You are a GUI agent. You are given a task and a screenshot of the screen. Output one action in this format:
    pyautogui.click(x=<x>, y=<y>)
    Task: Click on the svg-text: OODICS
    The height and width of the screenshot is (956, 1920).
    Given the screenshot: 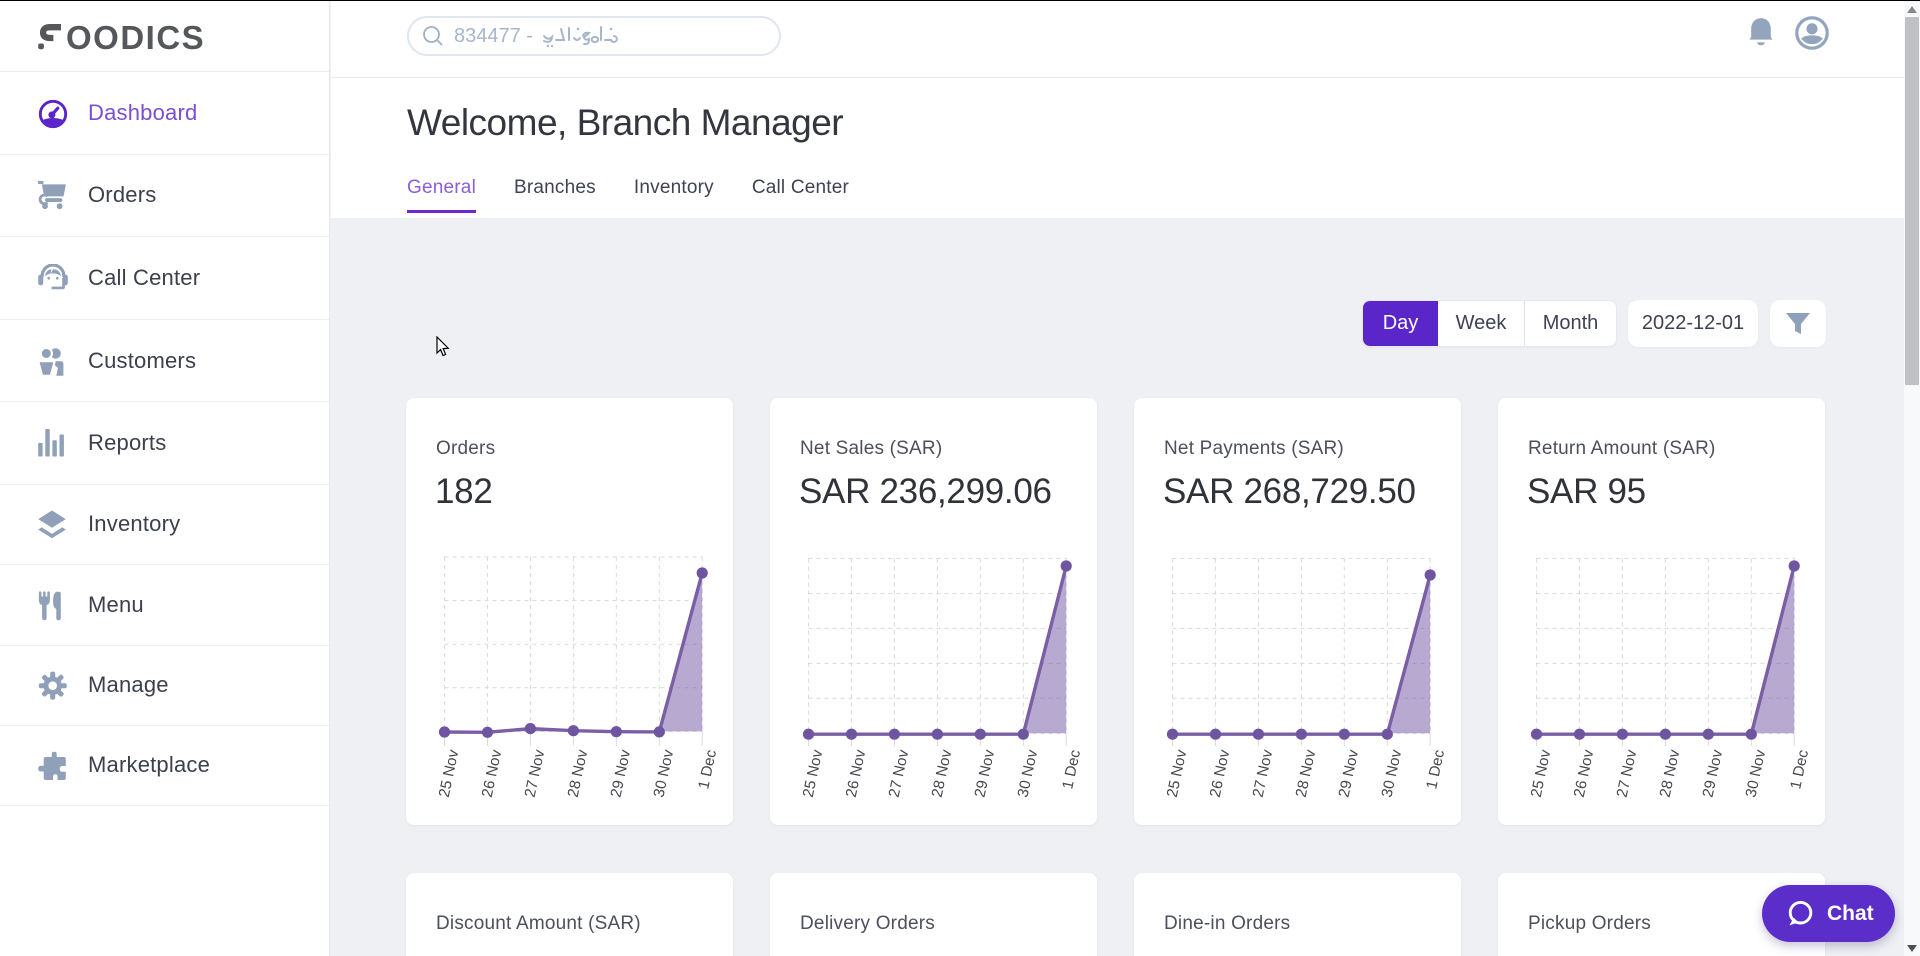 What is the action you would take?
    pyautogui.click(x=135, y=37)
    